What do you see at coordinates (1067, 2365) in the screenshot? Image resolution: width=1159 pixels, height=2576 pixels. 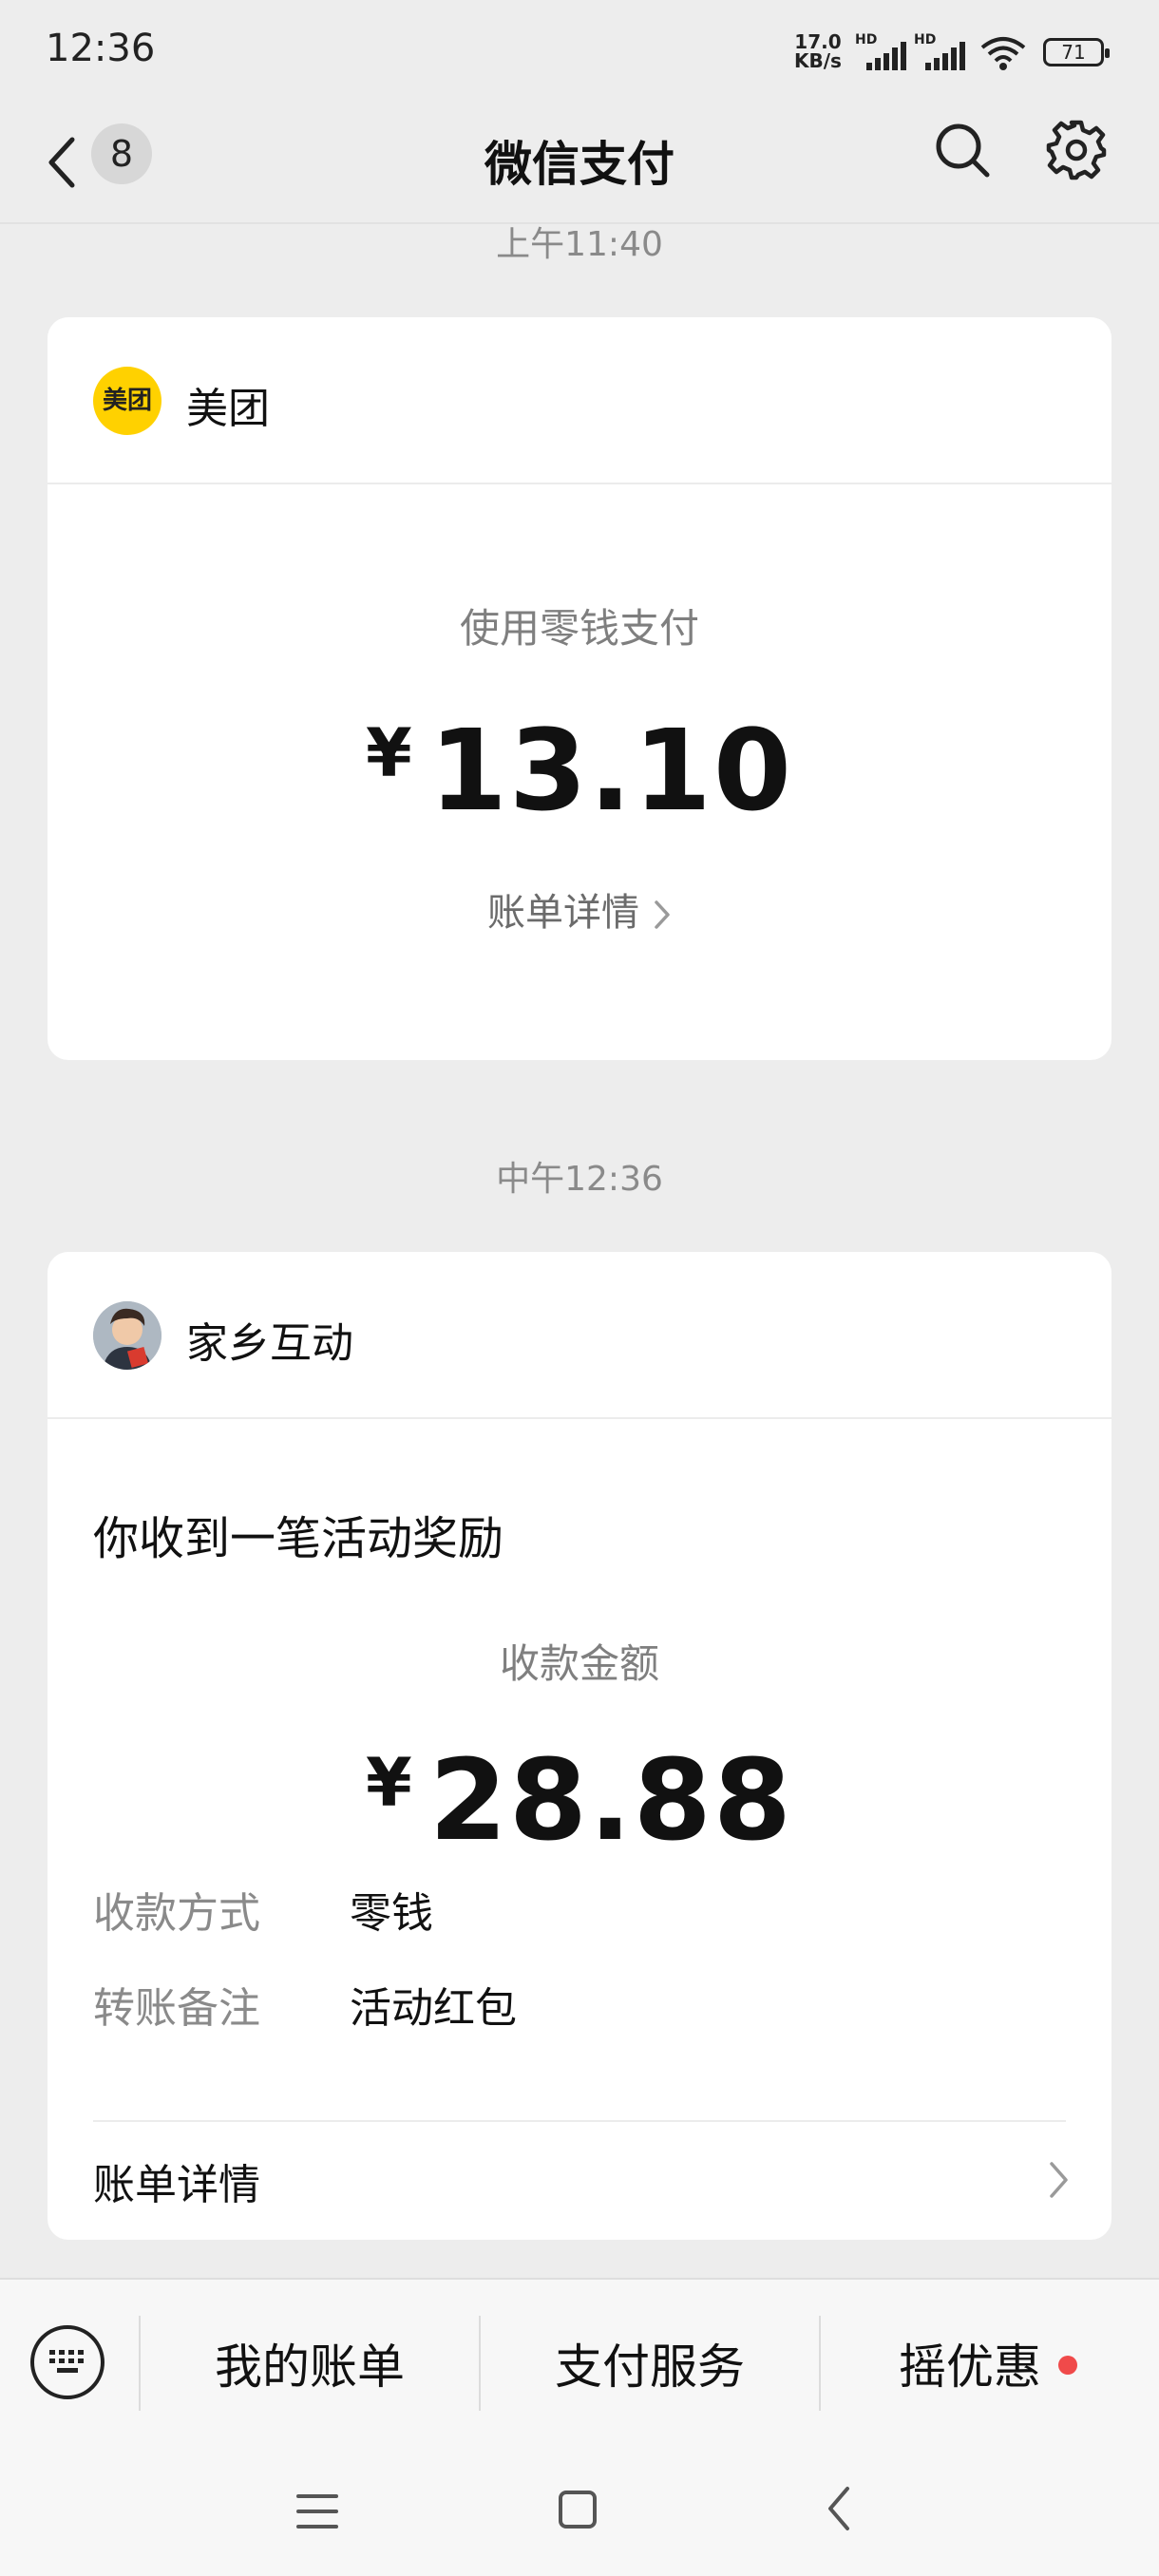 I see `notification-dot` at bounding box center [1067, 2365].